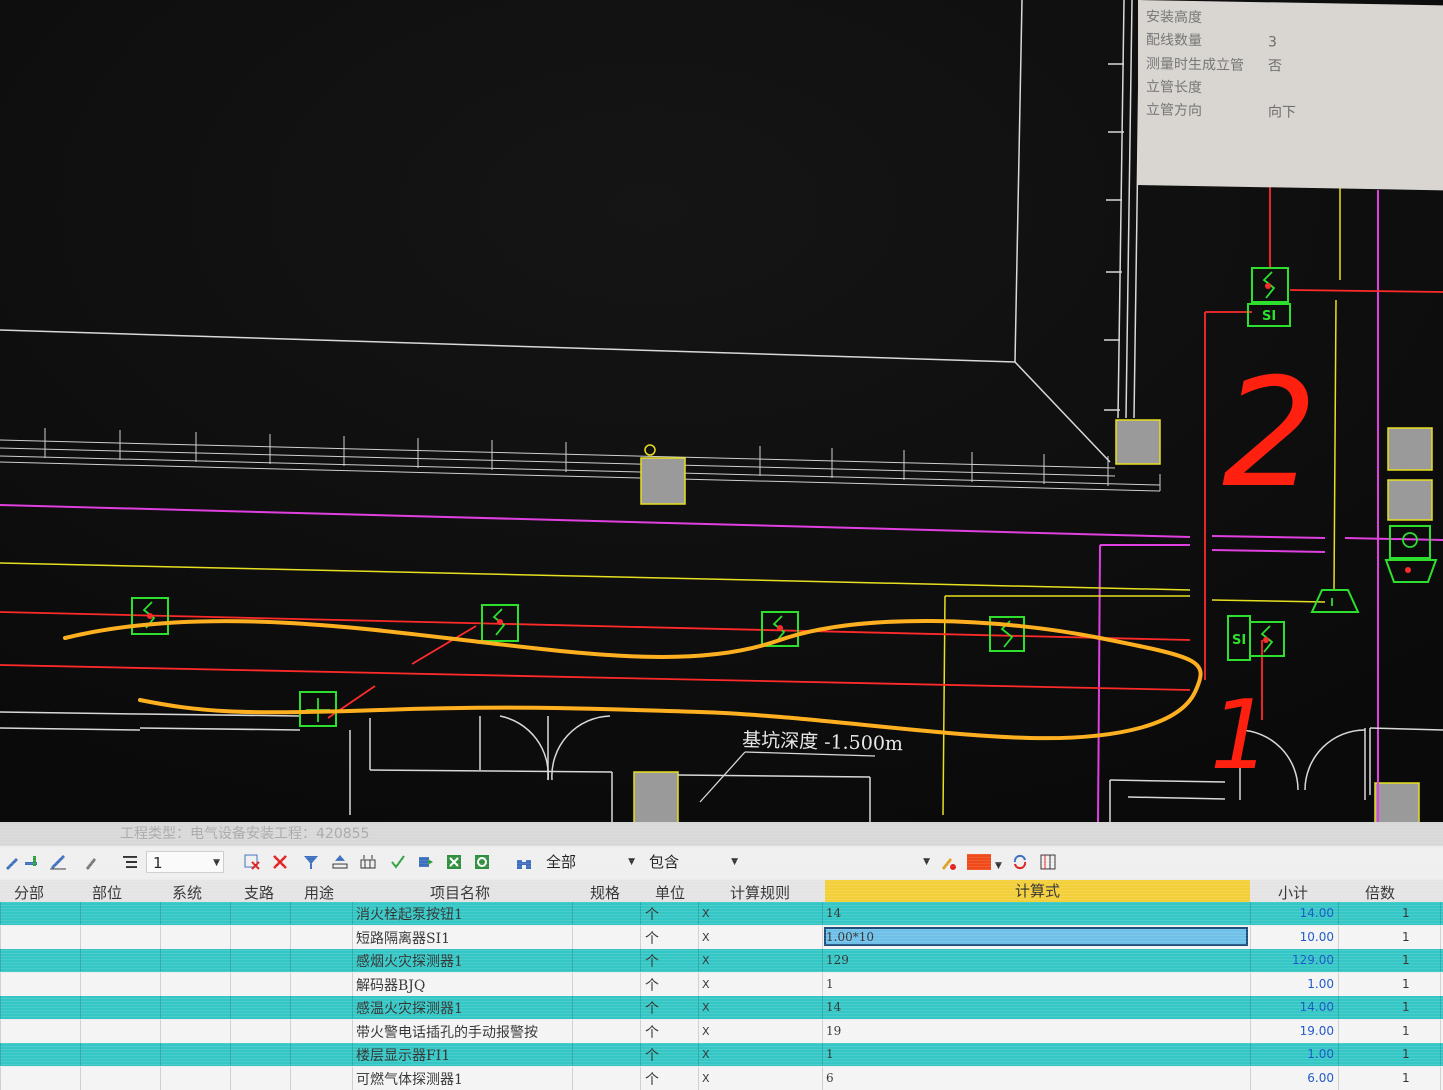  I want to click on highlight-pen-icon, so click(948, 862).